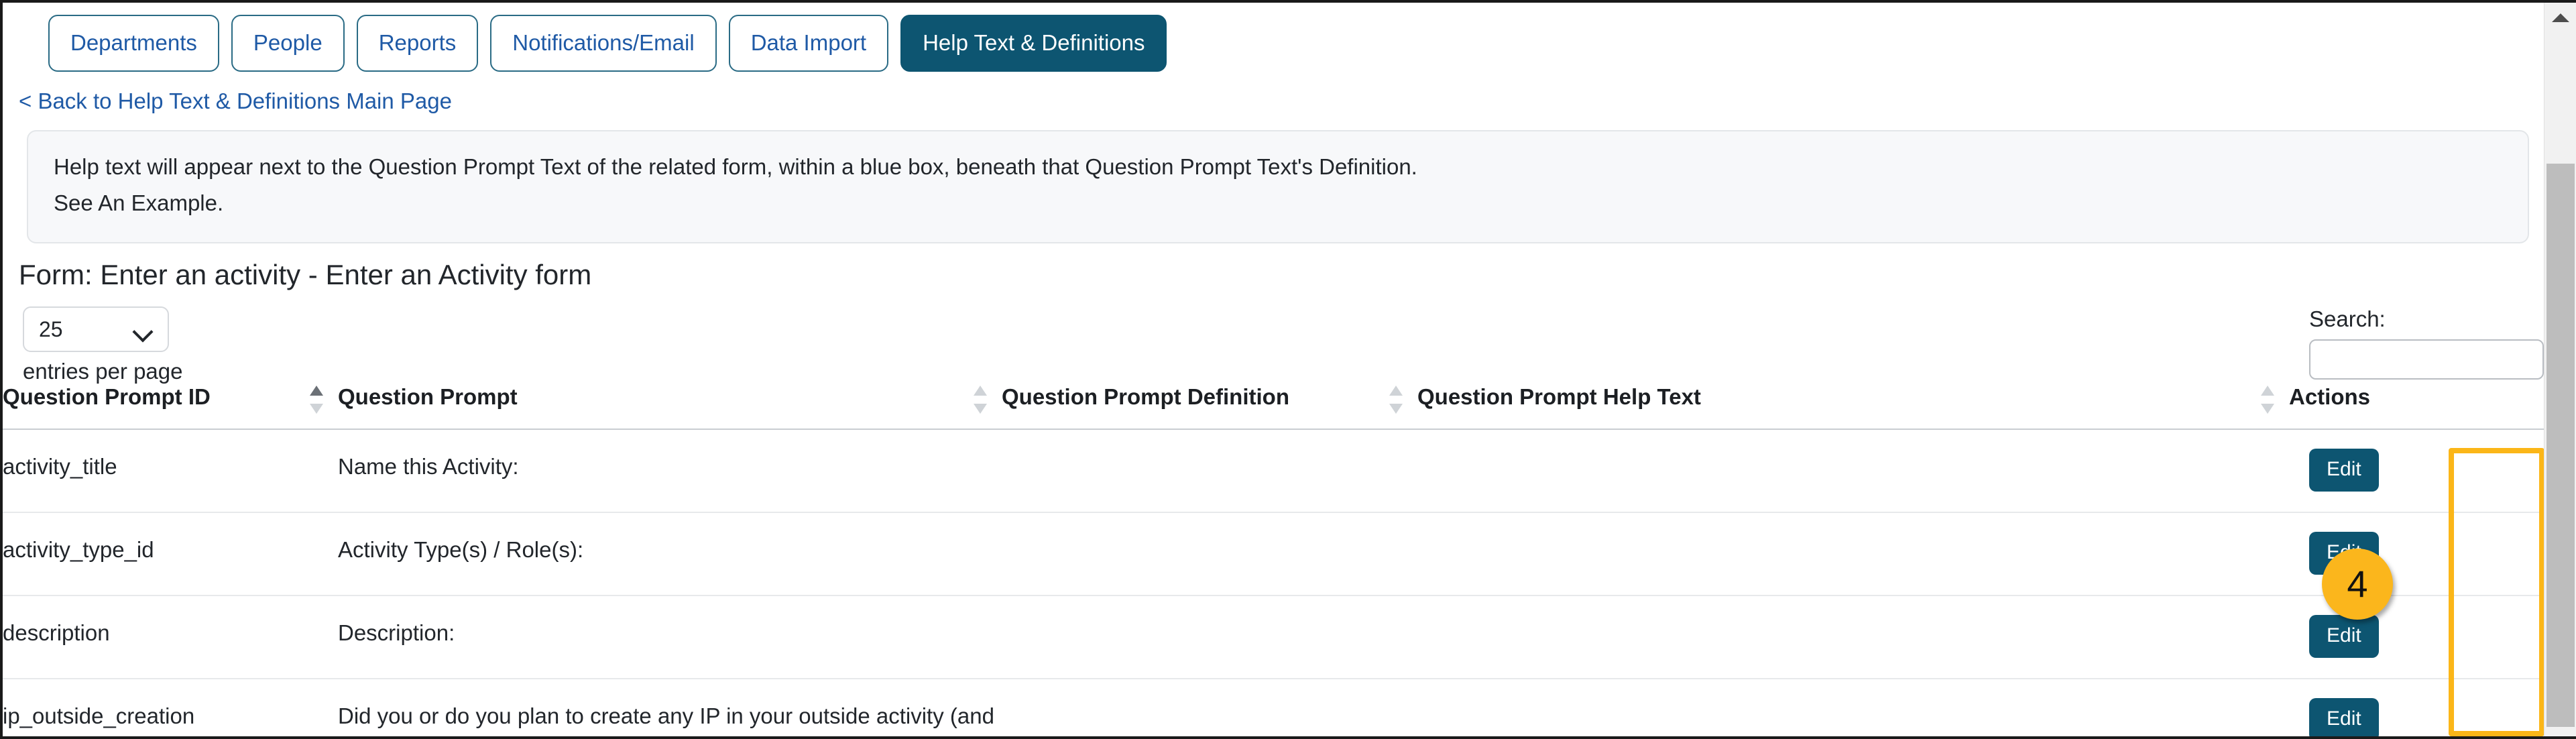 This screenshot has width=2576, height=739. Describe the element at coordinates (670, 637) in the screenshot. I see `cell-question-prompt: Description:` at that location.